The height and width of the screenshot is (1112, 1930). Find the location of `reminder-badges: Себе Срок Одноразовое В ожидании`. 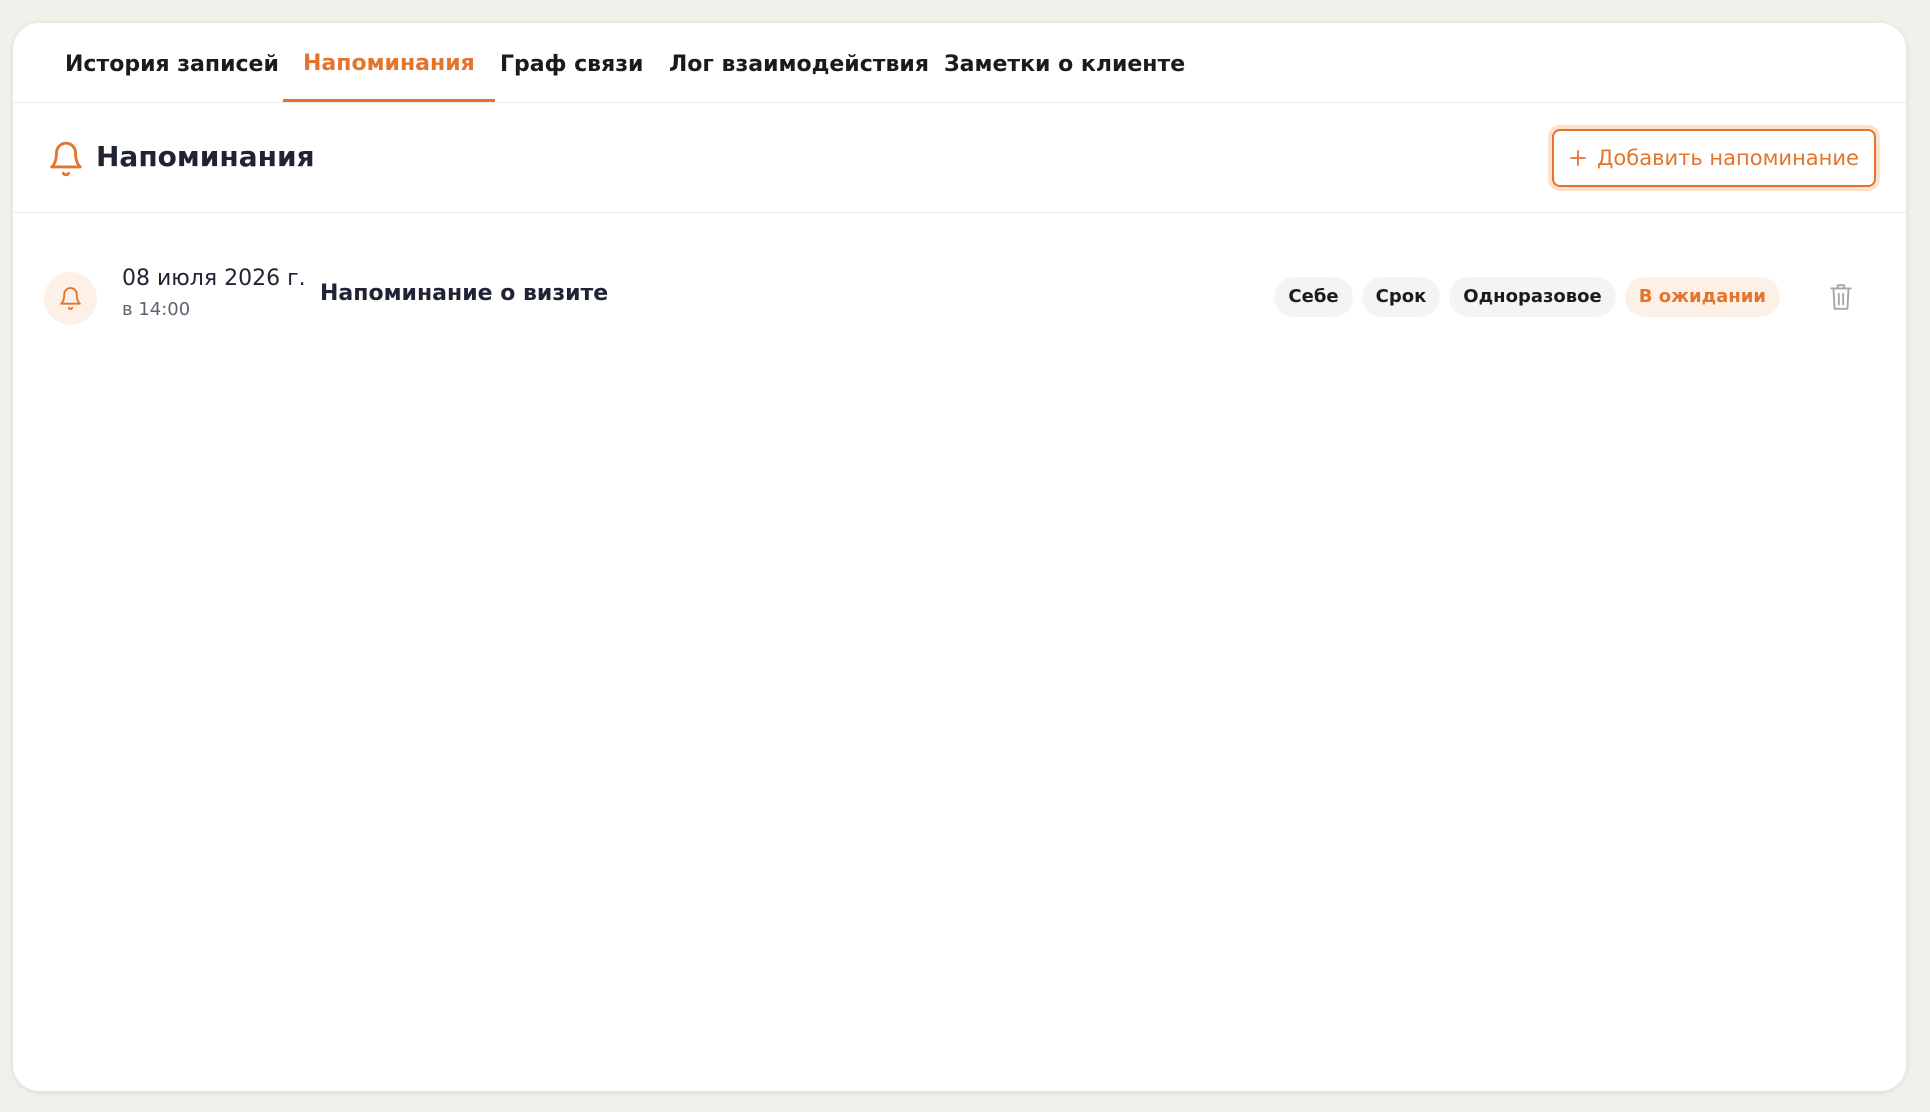

reminder-badges: Себе Срок Одноразовое В ожидании is located at coordinates (1527, 297).